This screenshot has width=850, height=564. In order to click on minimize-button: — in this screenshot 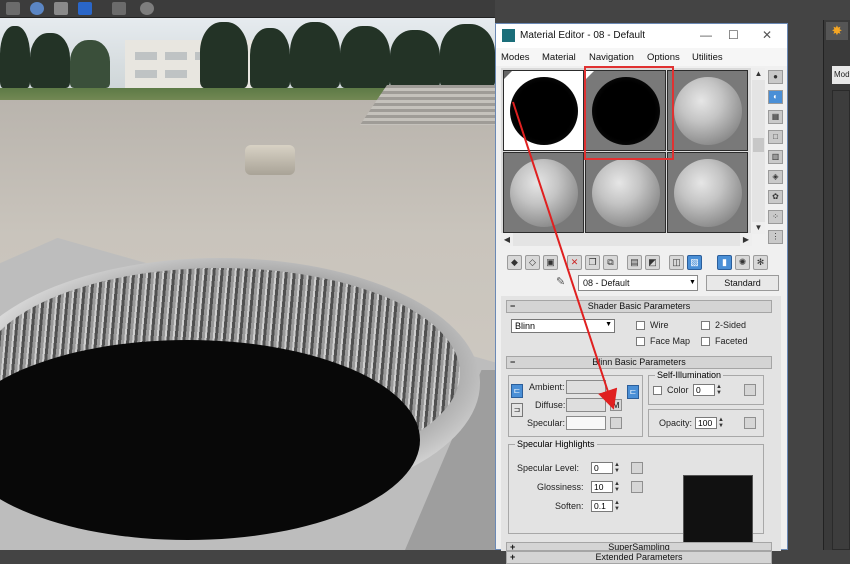, I will do `click(706, 35)`.